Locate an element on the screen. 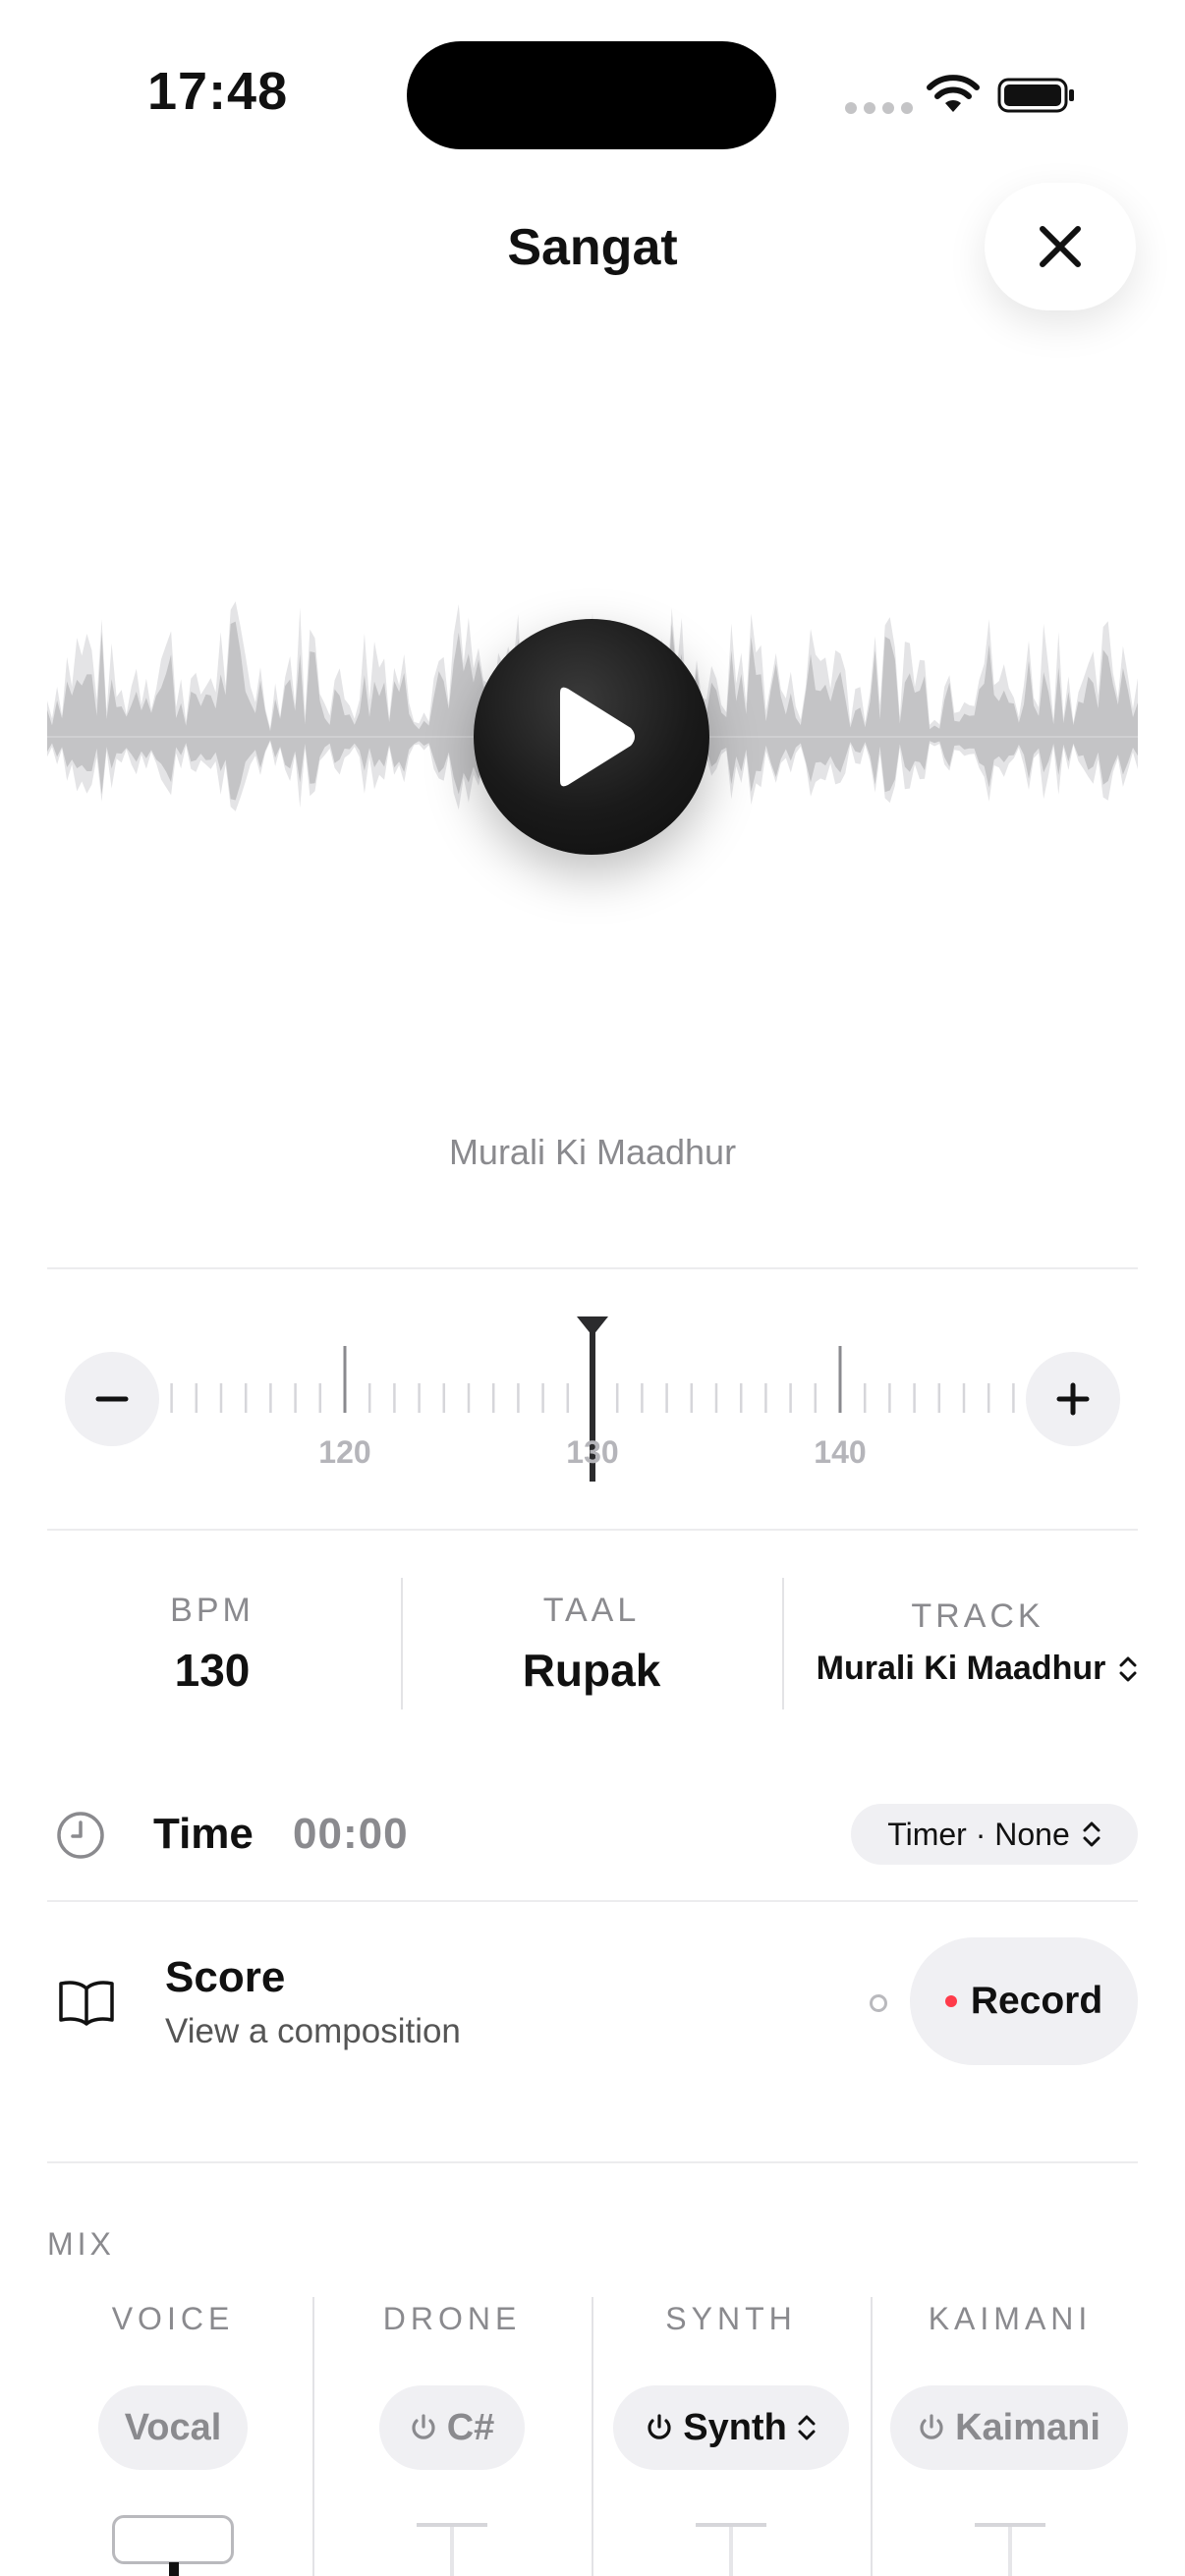  bpm-value: 130 is located at coordinates (213, 1670).